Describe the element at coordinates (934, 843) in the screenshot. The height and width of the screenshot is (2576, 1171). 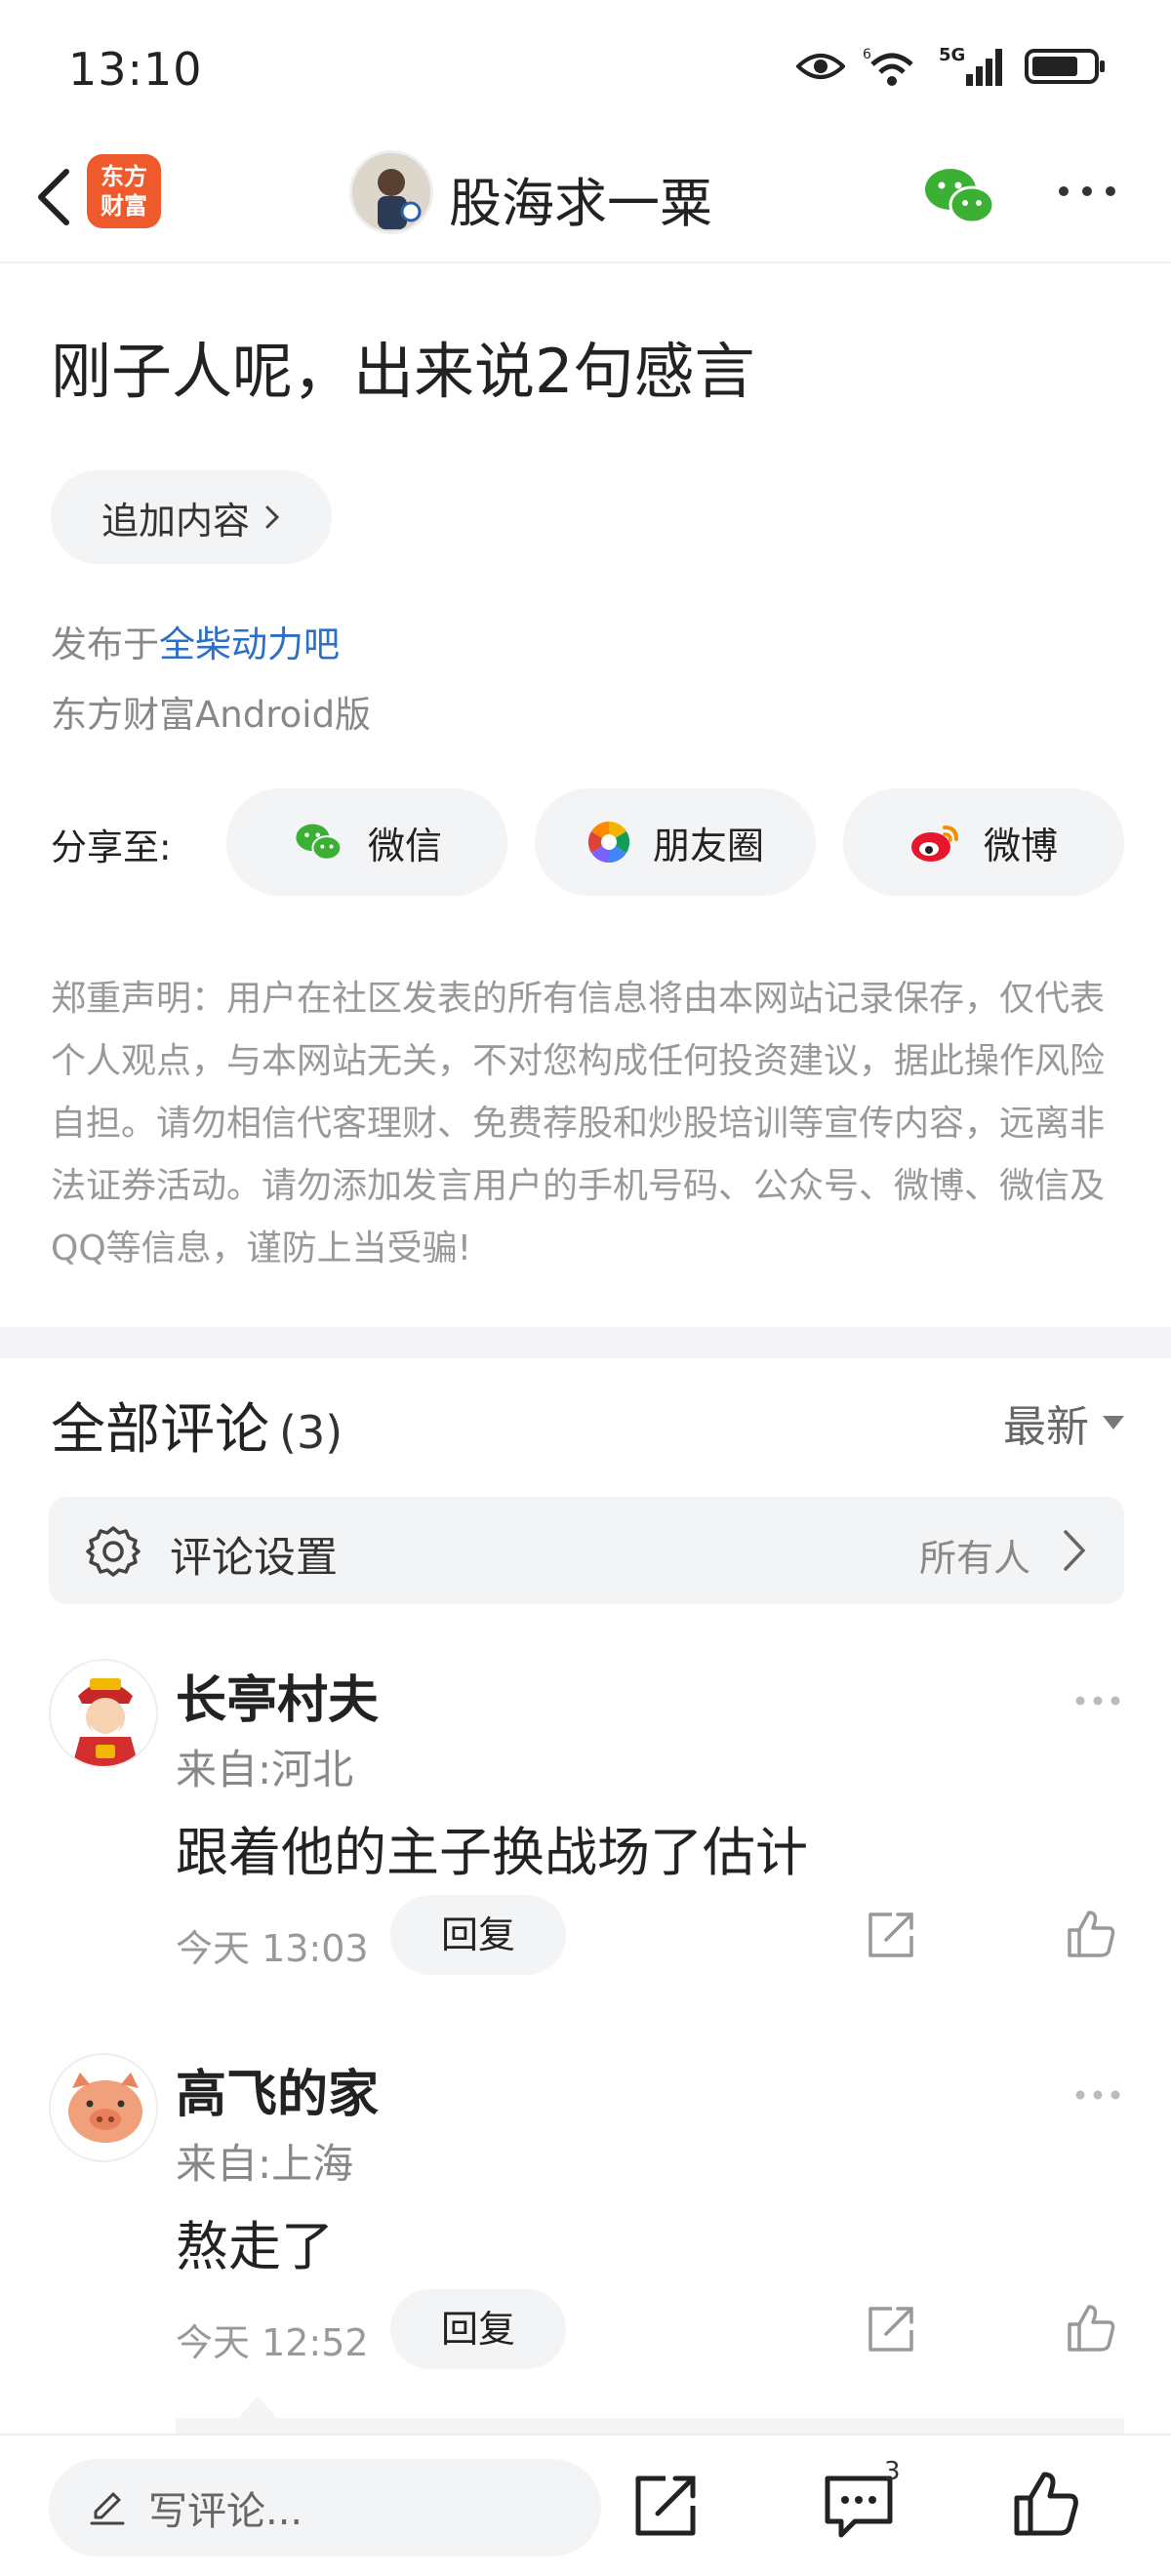
I see `weibo-icon` at that location.